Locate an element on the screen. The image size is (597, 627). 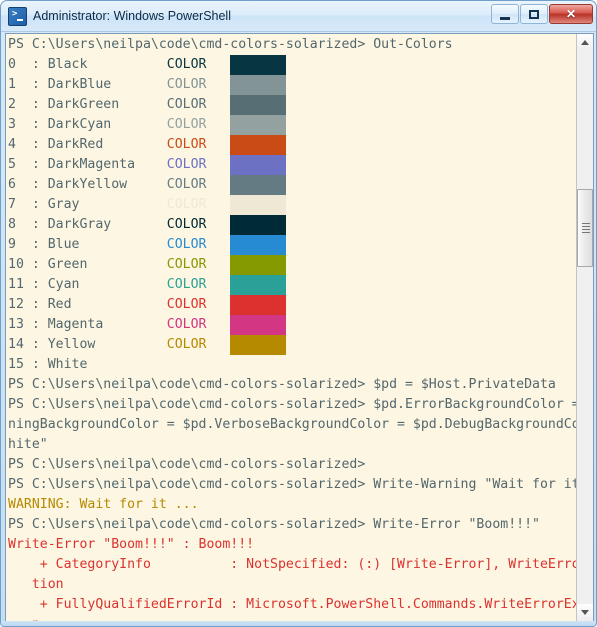
color-index: 5 : is located at coordinates (28, 164).